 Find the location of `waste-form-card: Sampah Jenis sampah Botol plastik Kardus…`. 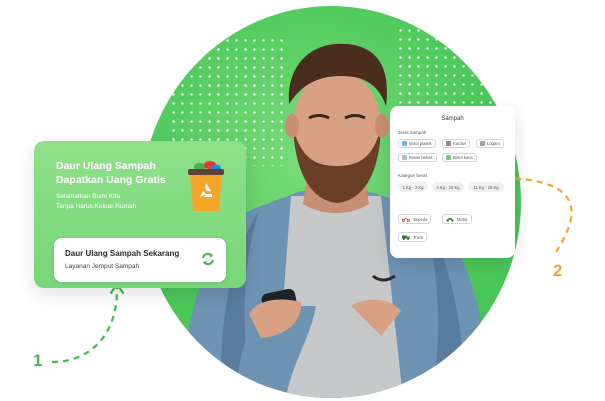

waste-form-card: Sampah Jenis sampah Botol plastik Kardus… is located at coordinates (452, 182).